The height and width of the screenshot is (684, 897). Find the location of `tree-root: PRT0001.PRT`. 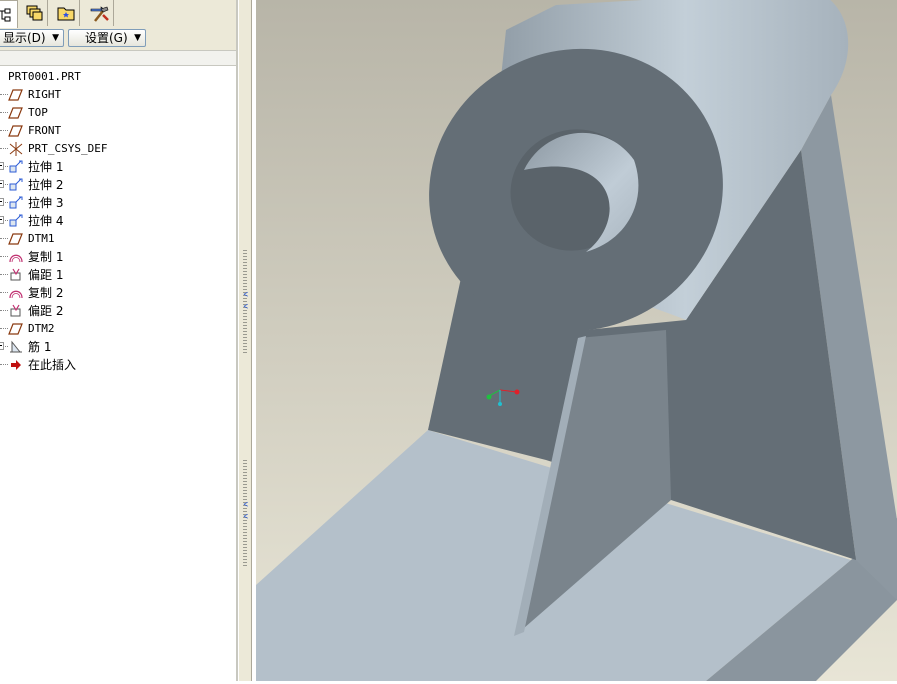

tree-root: PRT0001.PRT is located at coordinates (118, 77).